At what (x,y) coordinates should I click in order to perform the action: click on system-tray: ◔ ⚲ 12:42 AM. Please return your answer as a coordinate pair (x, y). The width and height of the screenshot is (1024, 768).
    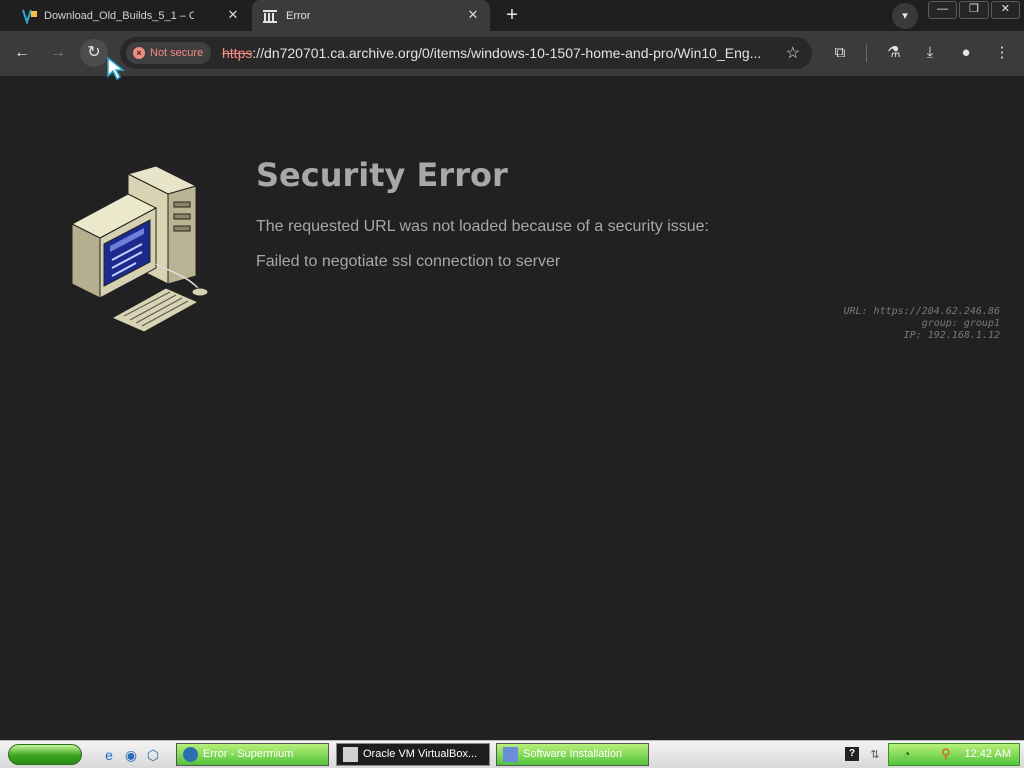
    Looking at the image, I should click on (954, 754).